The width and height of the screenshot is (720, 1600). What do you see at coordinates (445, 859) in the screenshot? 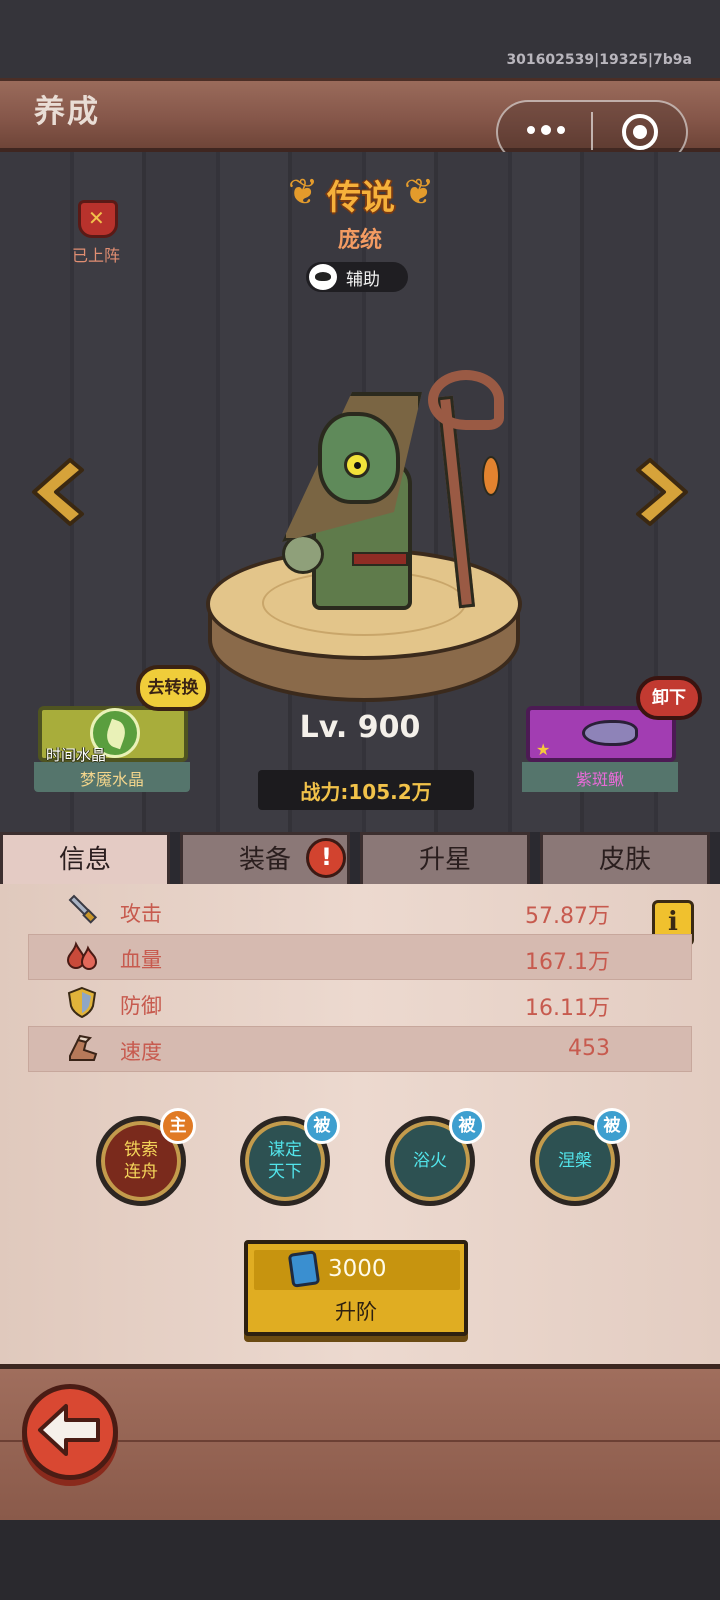
I see `tab-star-up: 升星` at bounding box center [445, 859].